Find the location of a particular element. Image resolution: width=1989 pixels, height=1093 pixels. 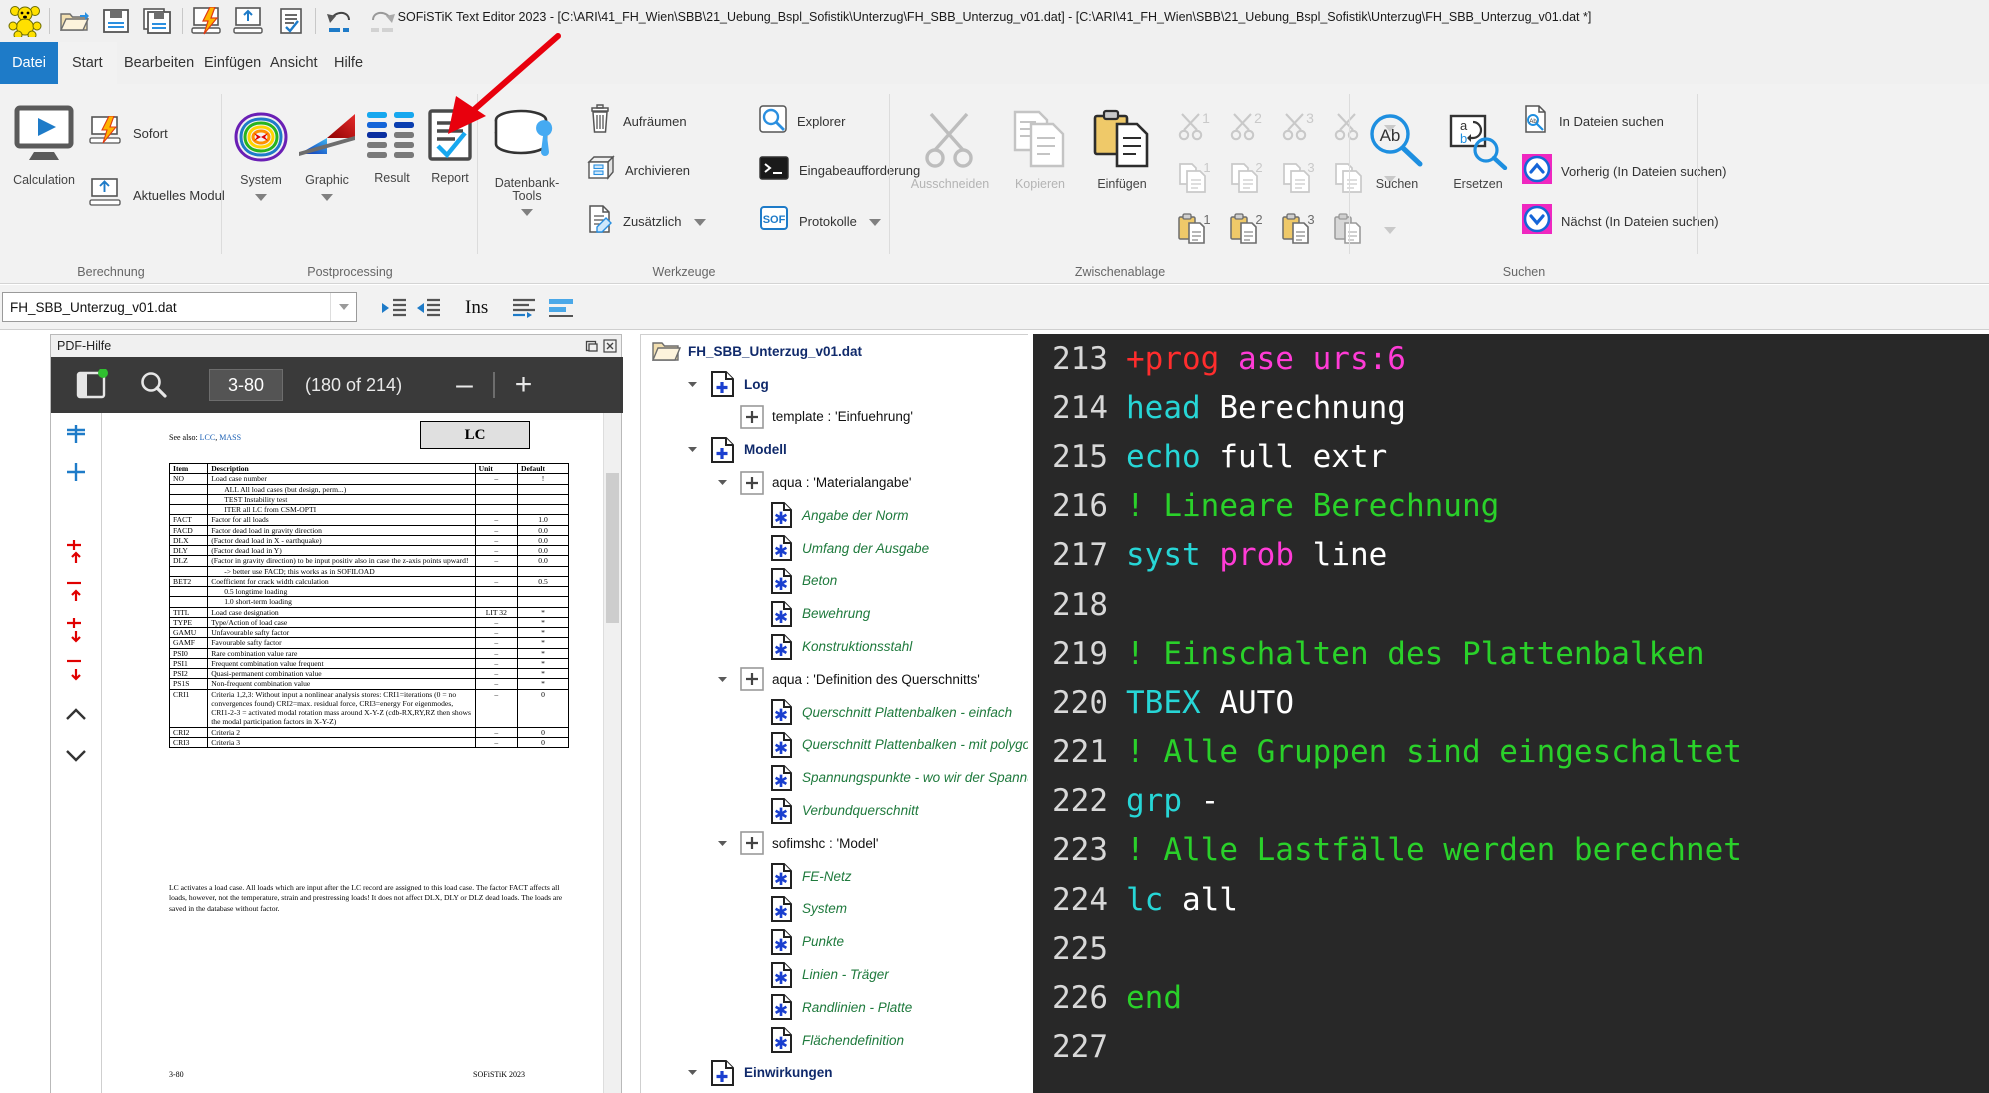

paste-slot-2-icon: 2 is located at coordinates (1246, 231).